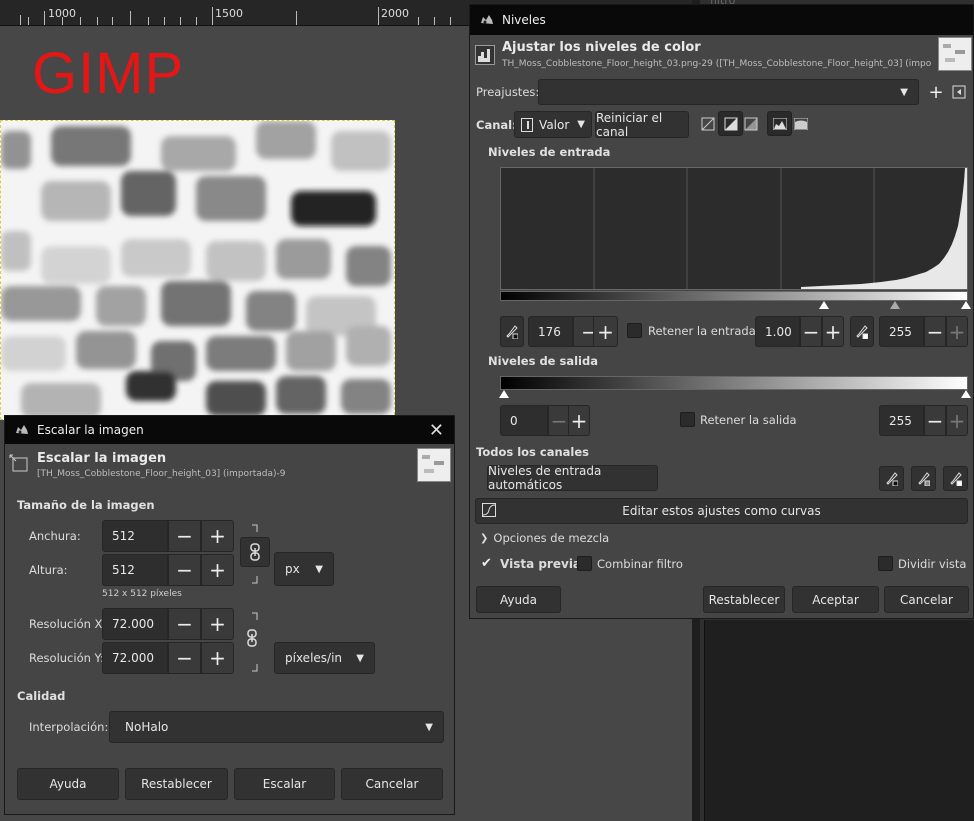 The width and height of the screenshot is (974, 821). I want to click on all-channels-label: Todos los canales, so click(533, 452).